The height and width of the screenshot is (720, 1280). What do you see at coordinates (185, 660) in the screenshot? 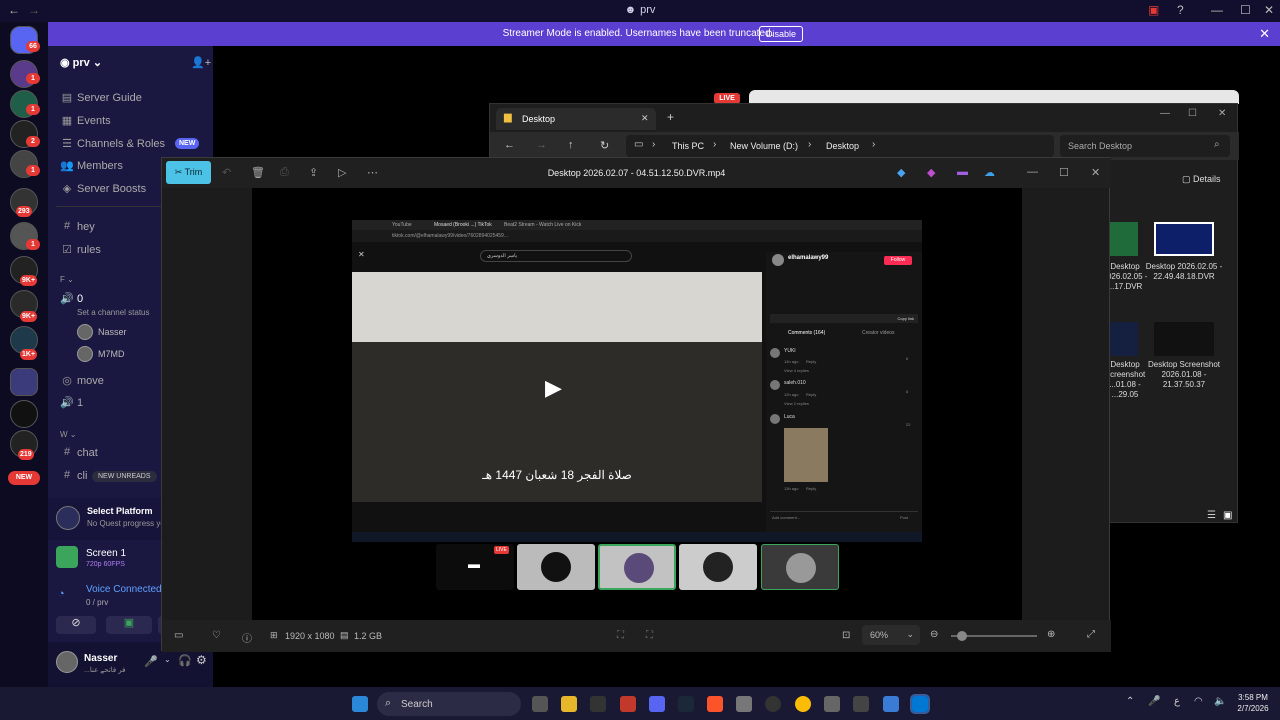
I see `headphones-icon: 🎧` at bounding box center [185, 660].